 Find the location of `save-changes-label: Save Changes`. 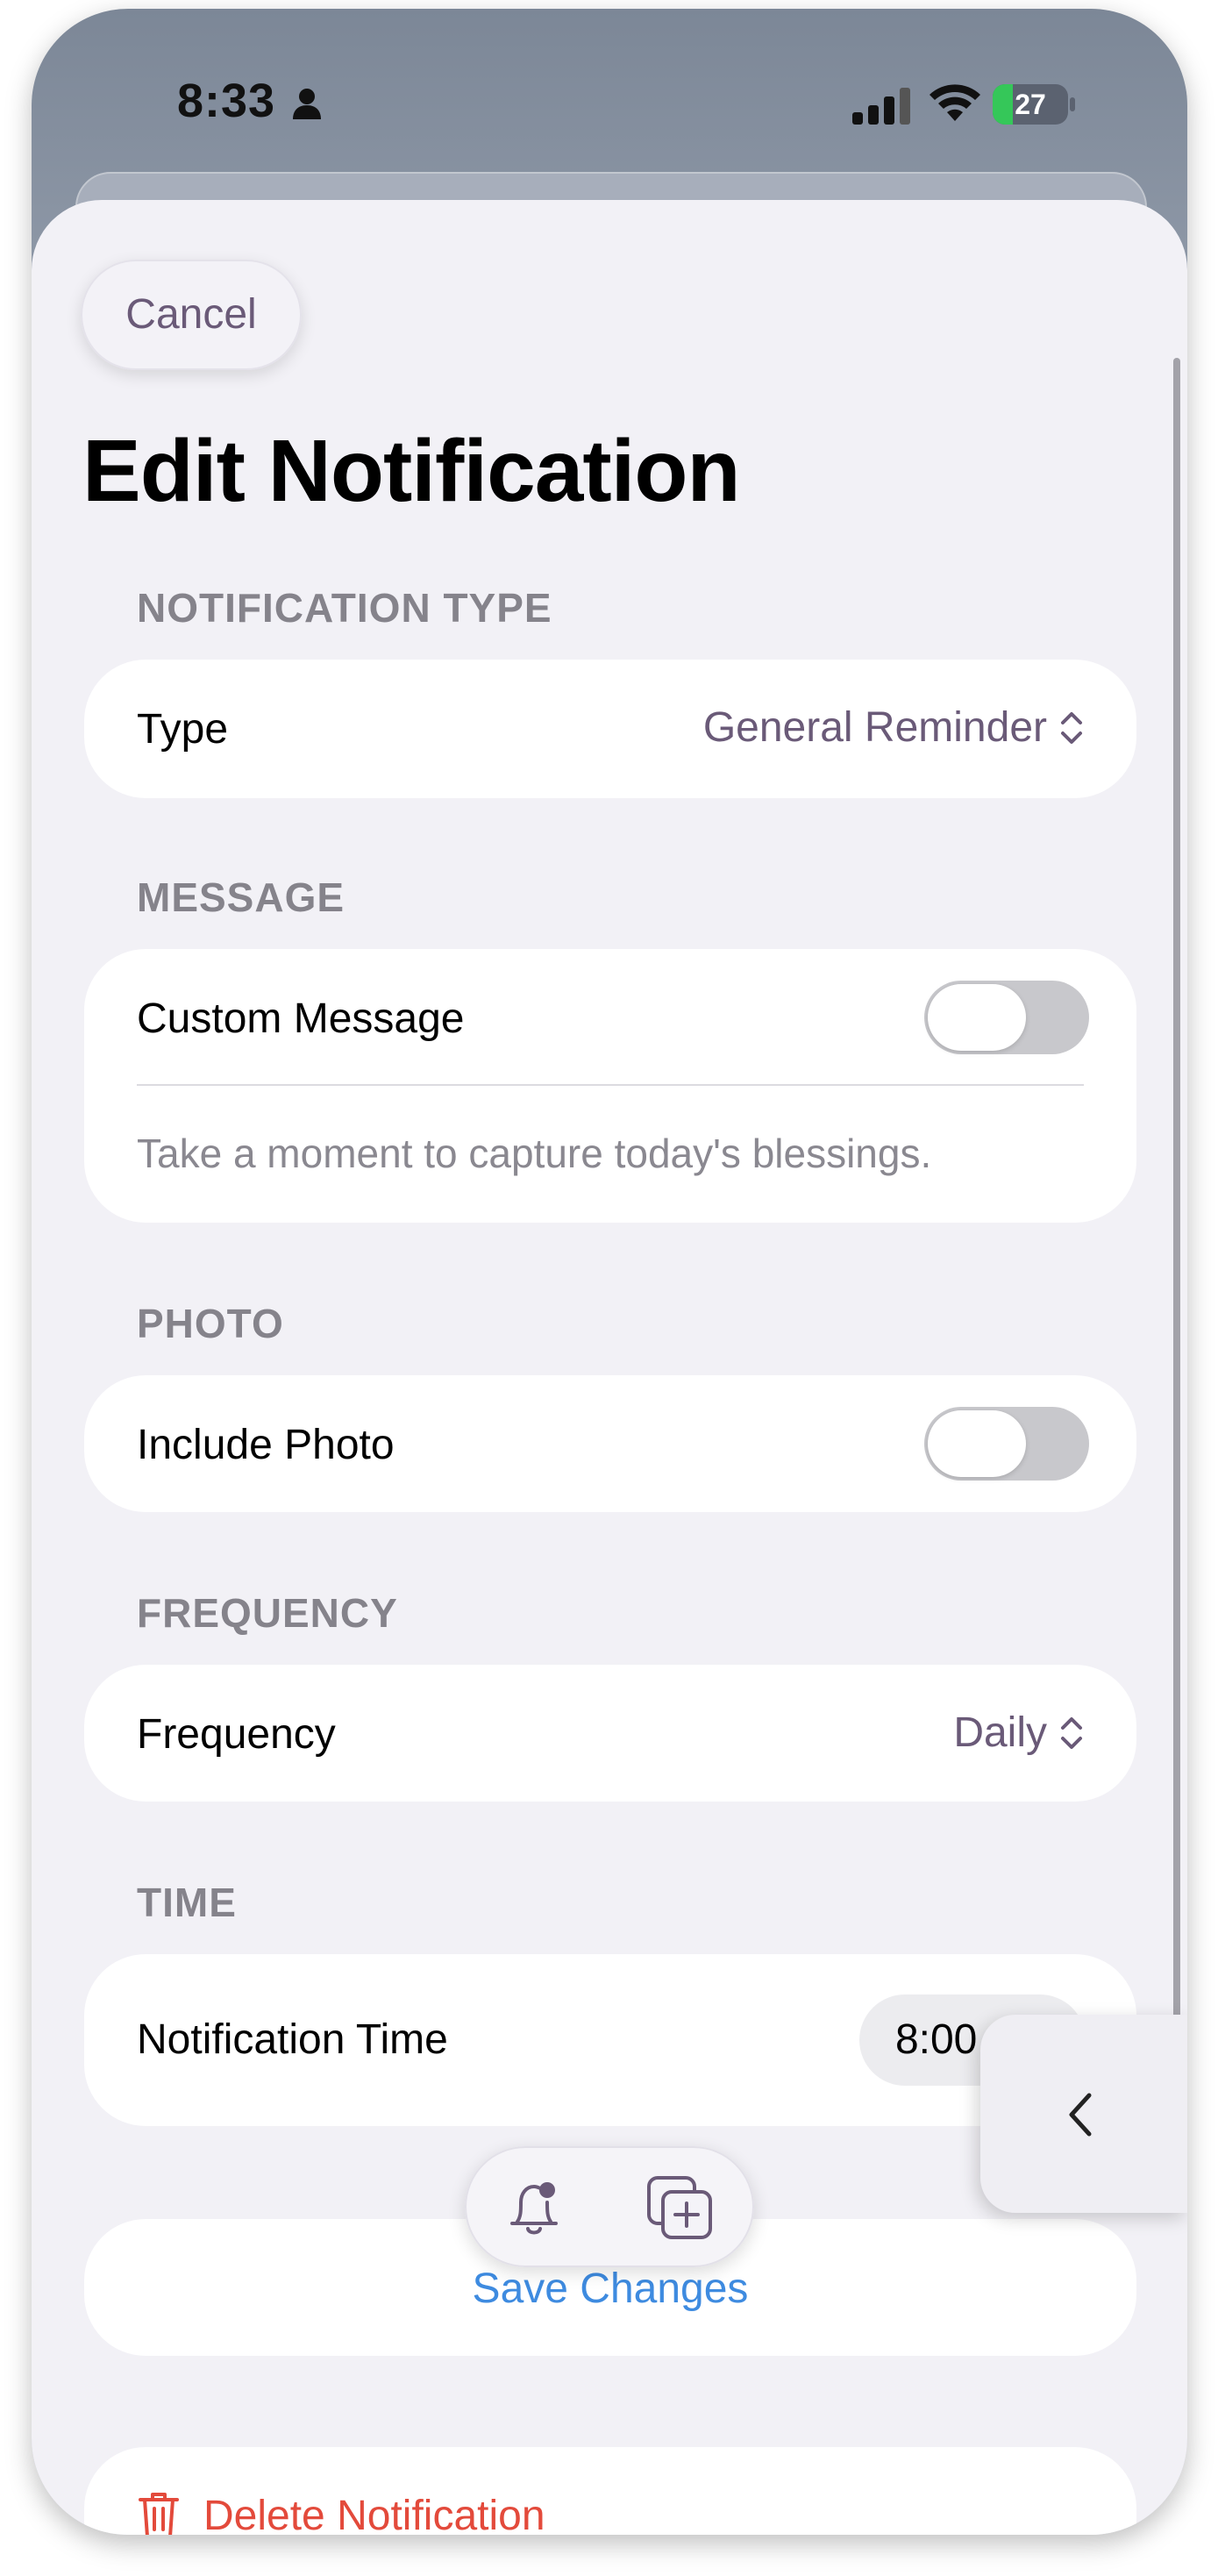

save-changes-label: Save Changes is located at coordinates (611, 2289).